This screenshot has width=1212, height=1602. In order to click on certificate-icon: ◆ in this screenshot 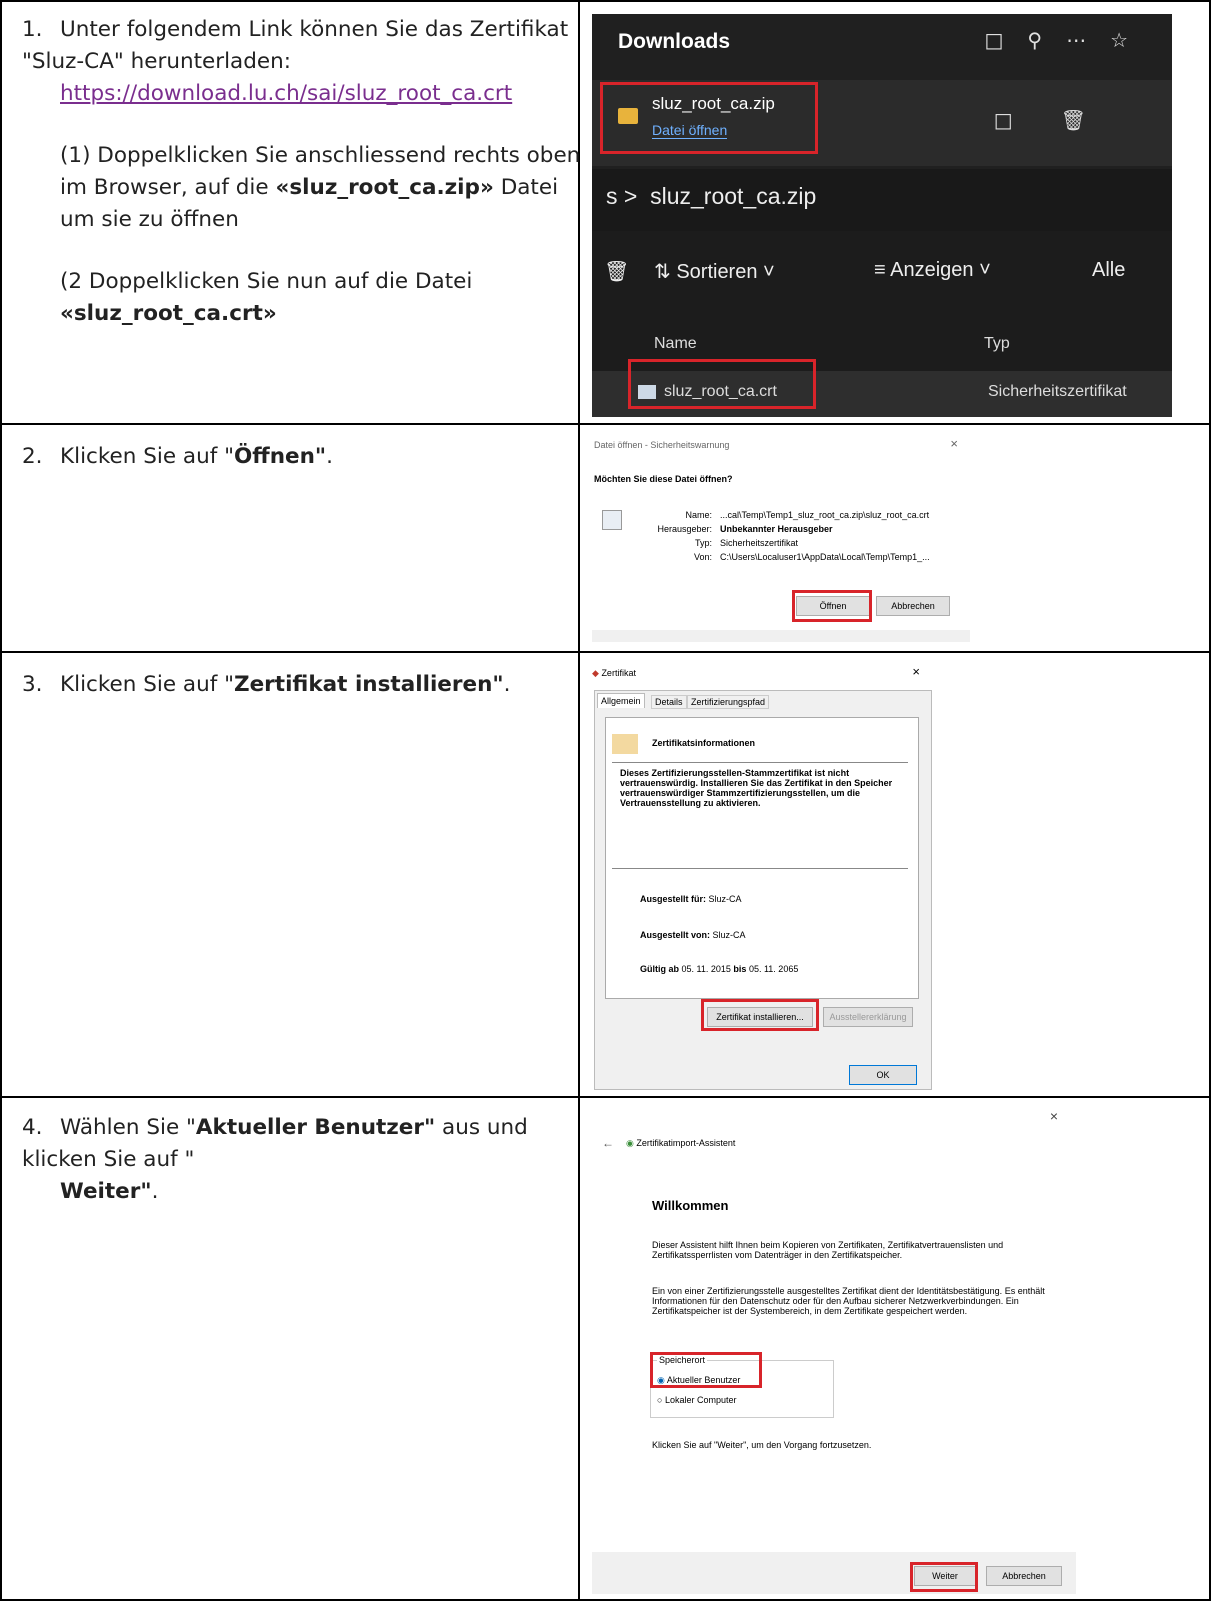, I will do `click(595, 673)`.